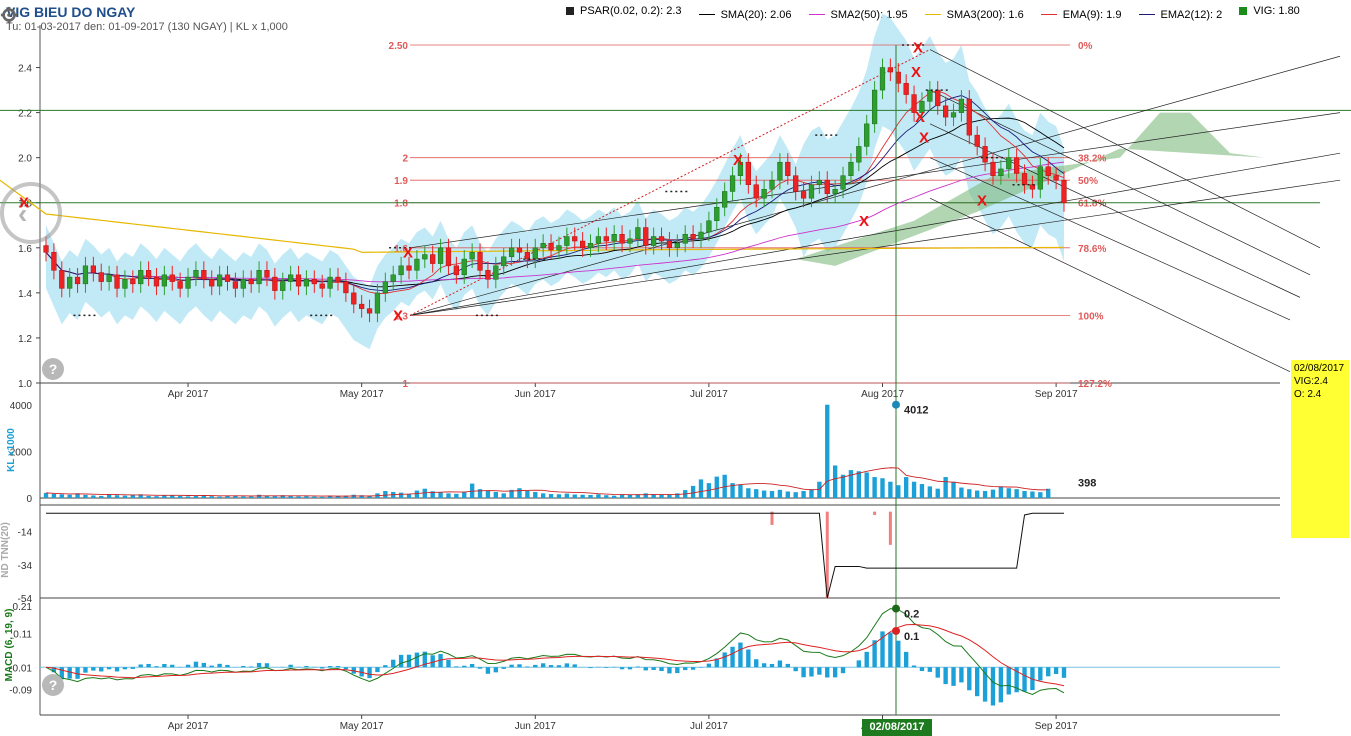  What do you see at coordinates (31, 213) in the screenshot?
I see `zoom-back-icon: ‹` at bounding box center [31, 213].